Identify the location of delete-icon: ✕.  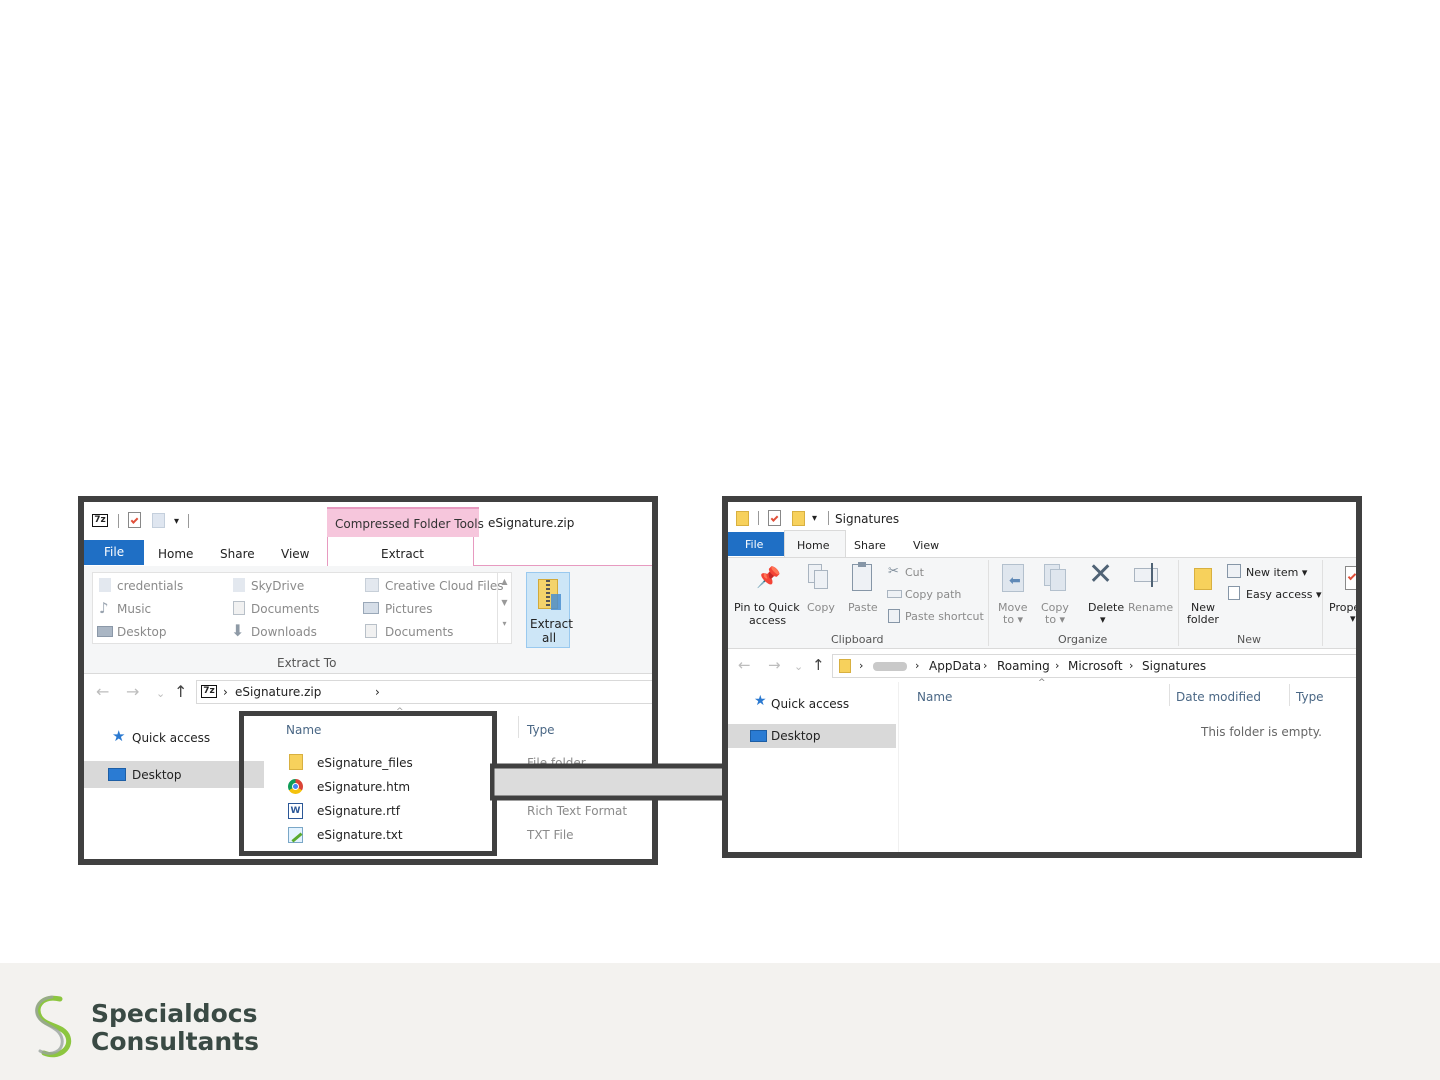
(1101, 574).